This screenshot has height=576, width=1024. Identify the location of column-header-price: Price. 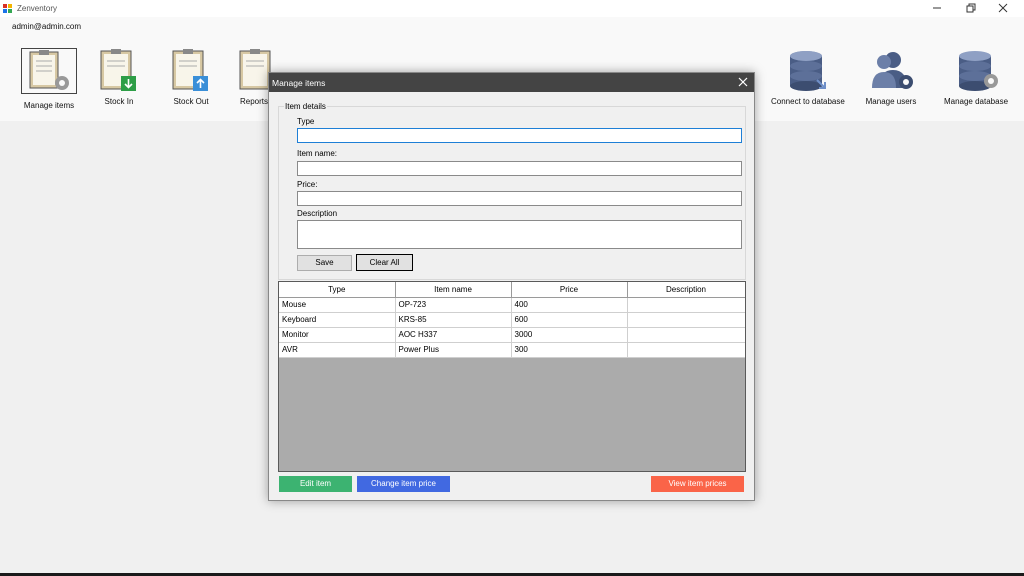
(569, 290).